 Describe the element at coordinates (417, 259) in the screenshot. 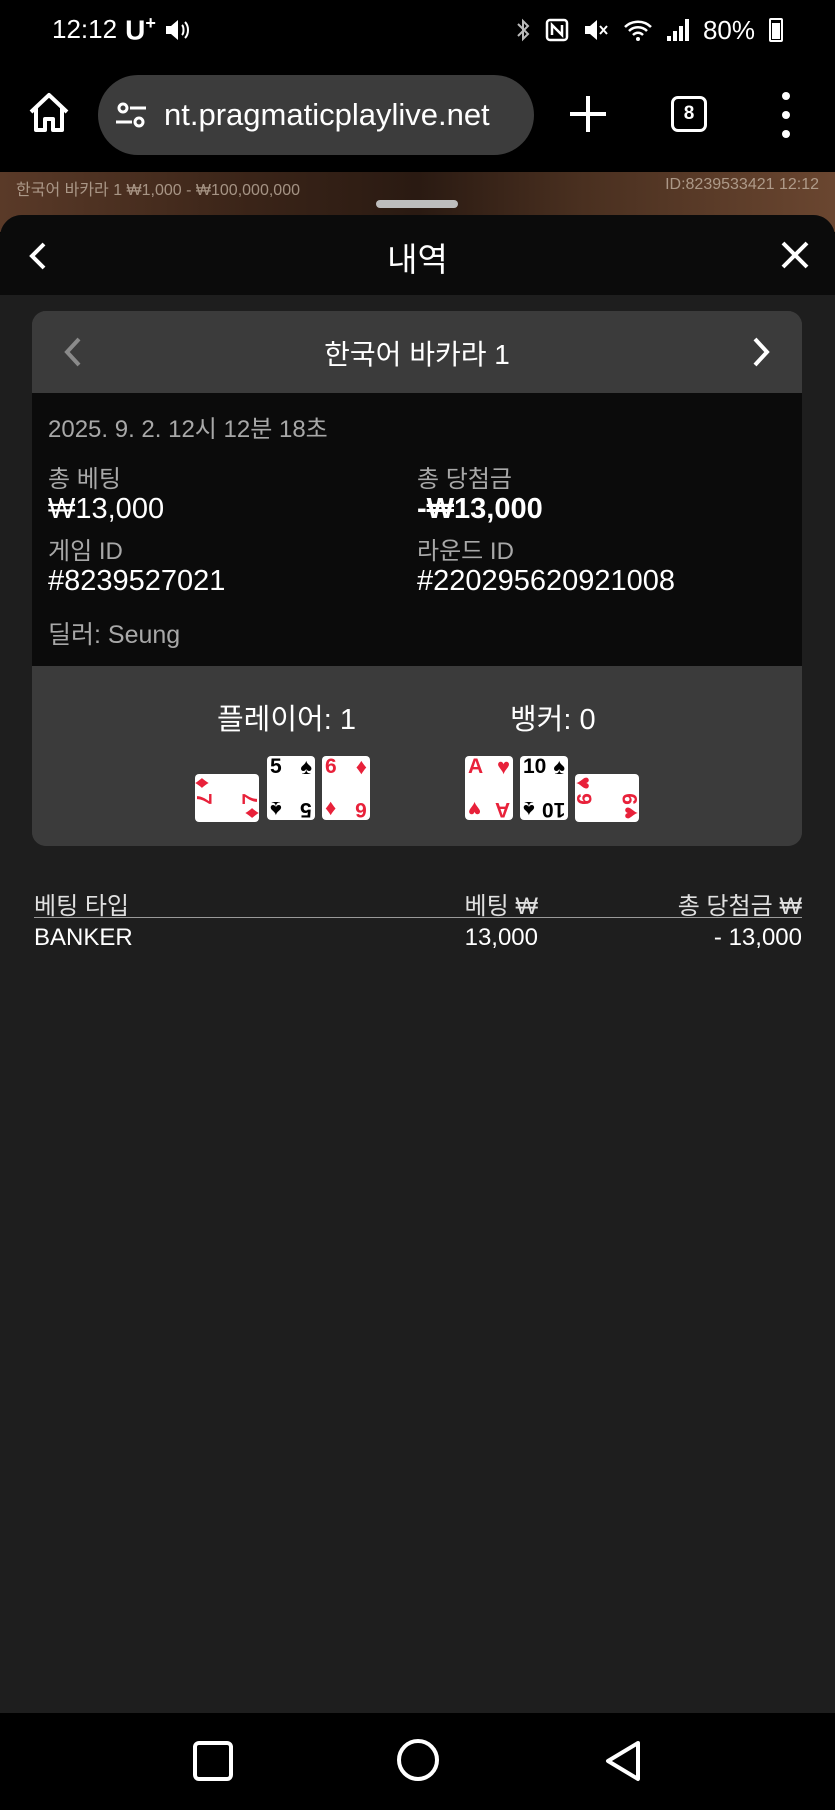

I see `panel-title: 내역` at that location.